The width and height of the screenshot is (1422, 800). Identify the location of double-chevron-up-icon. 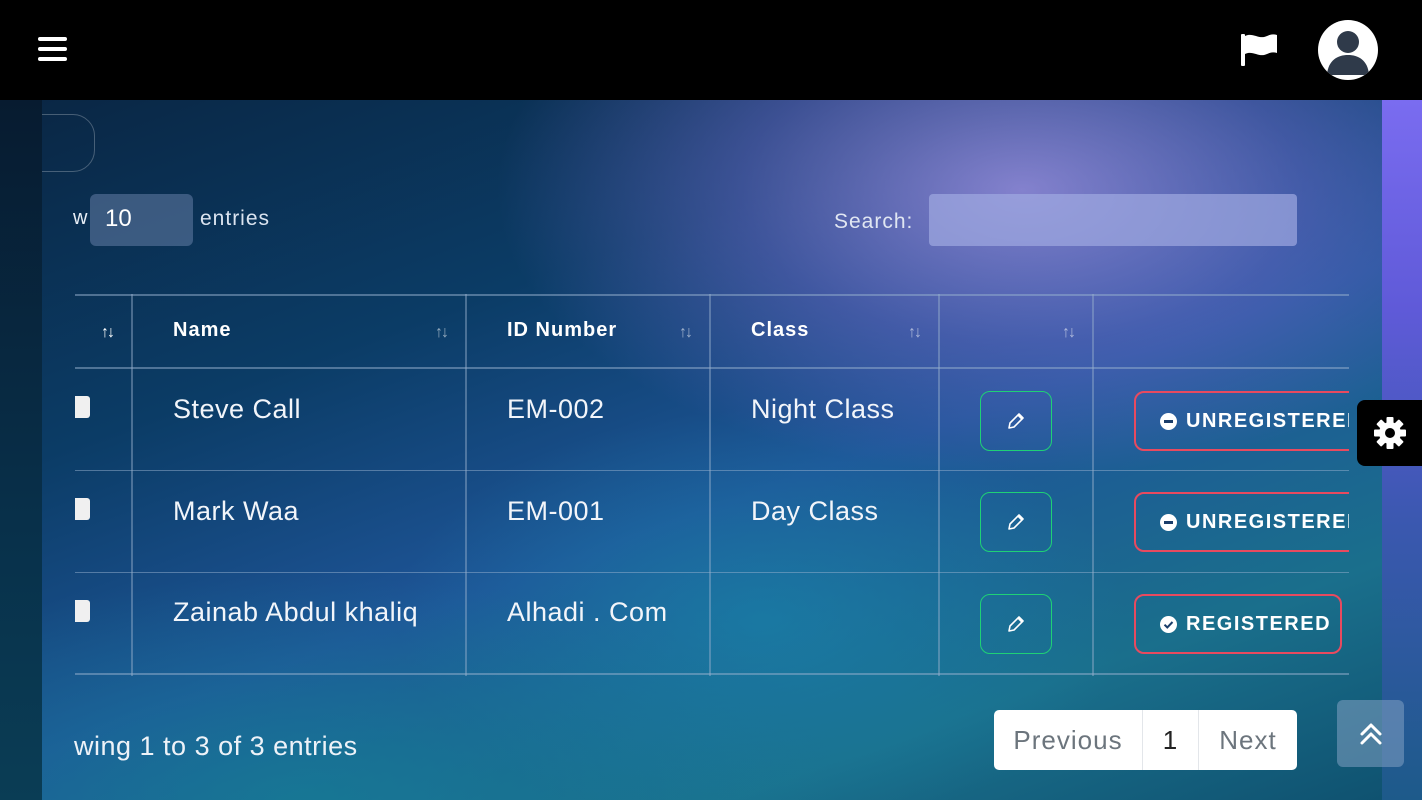
(1370, 733).